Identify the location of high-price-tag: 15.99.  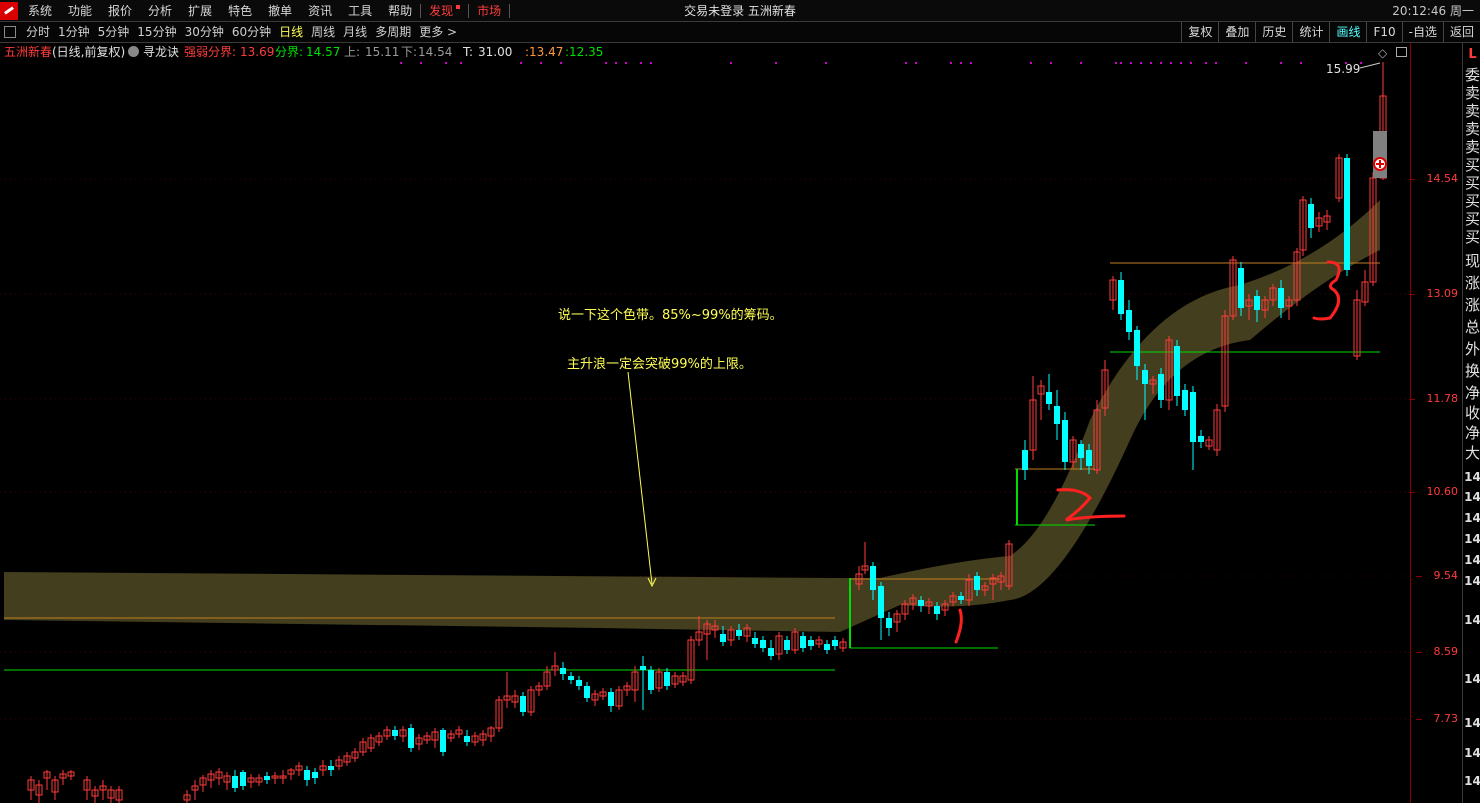
(1343, 69).